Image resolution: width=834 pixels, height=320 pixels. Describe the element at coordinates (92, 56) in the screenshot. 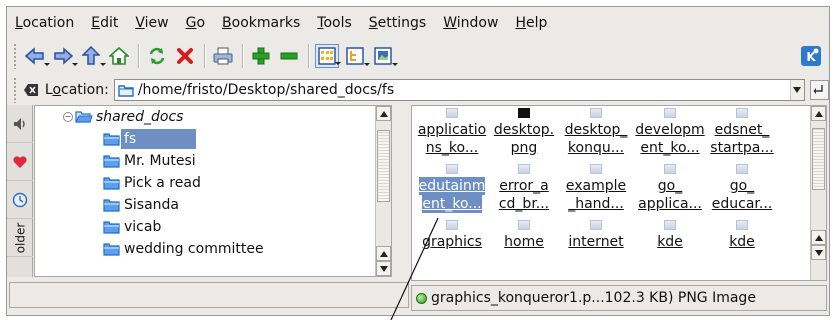

I see `up-button` at that location.